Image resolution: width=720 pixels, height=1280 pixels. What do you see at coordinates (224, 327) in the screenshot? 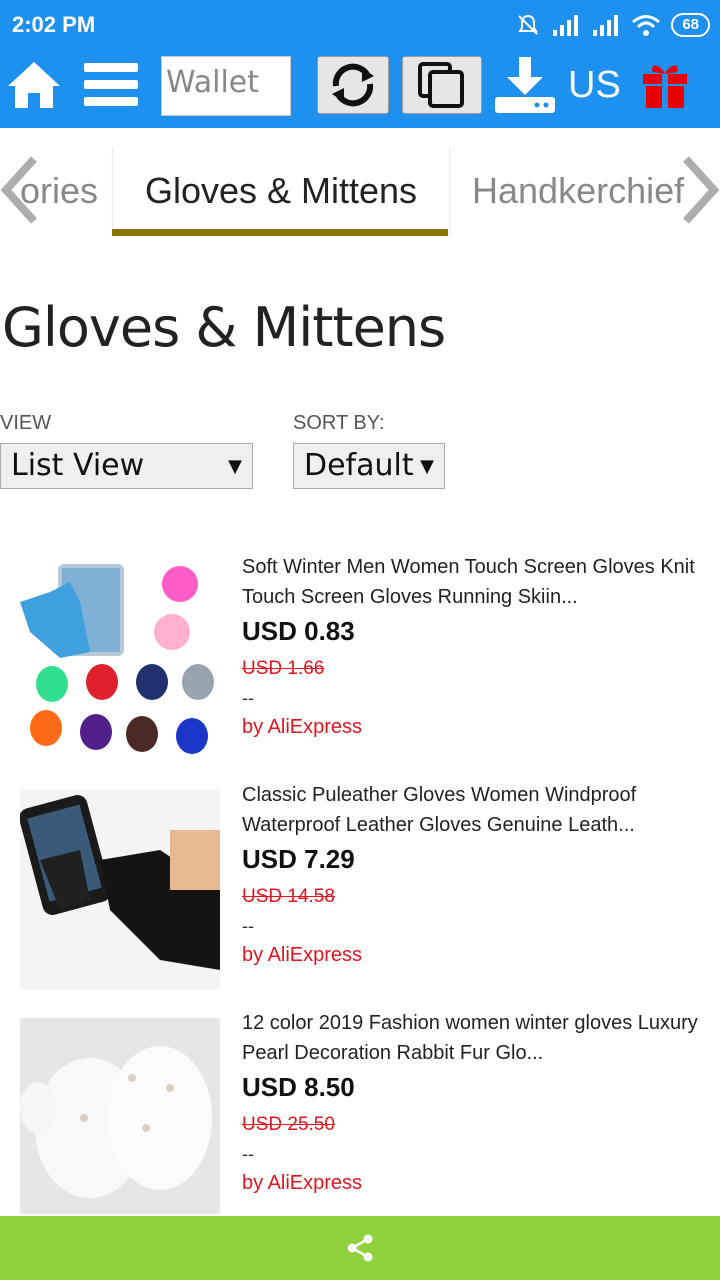
I see `page-title: Gloves & Mittens` at bounding box center [224, 327].